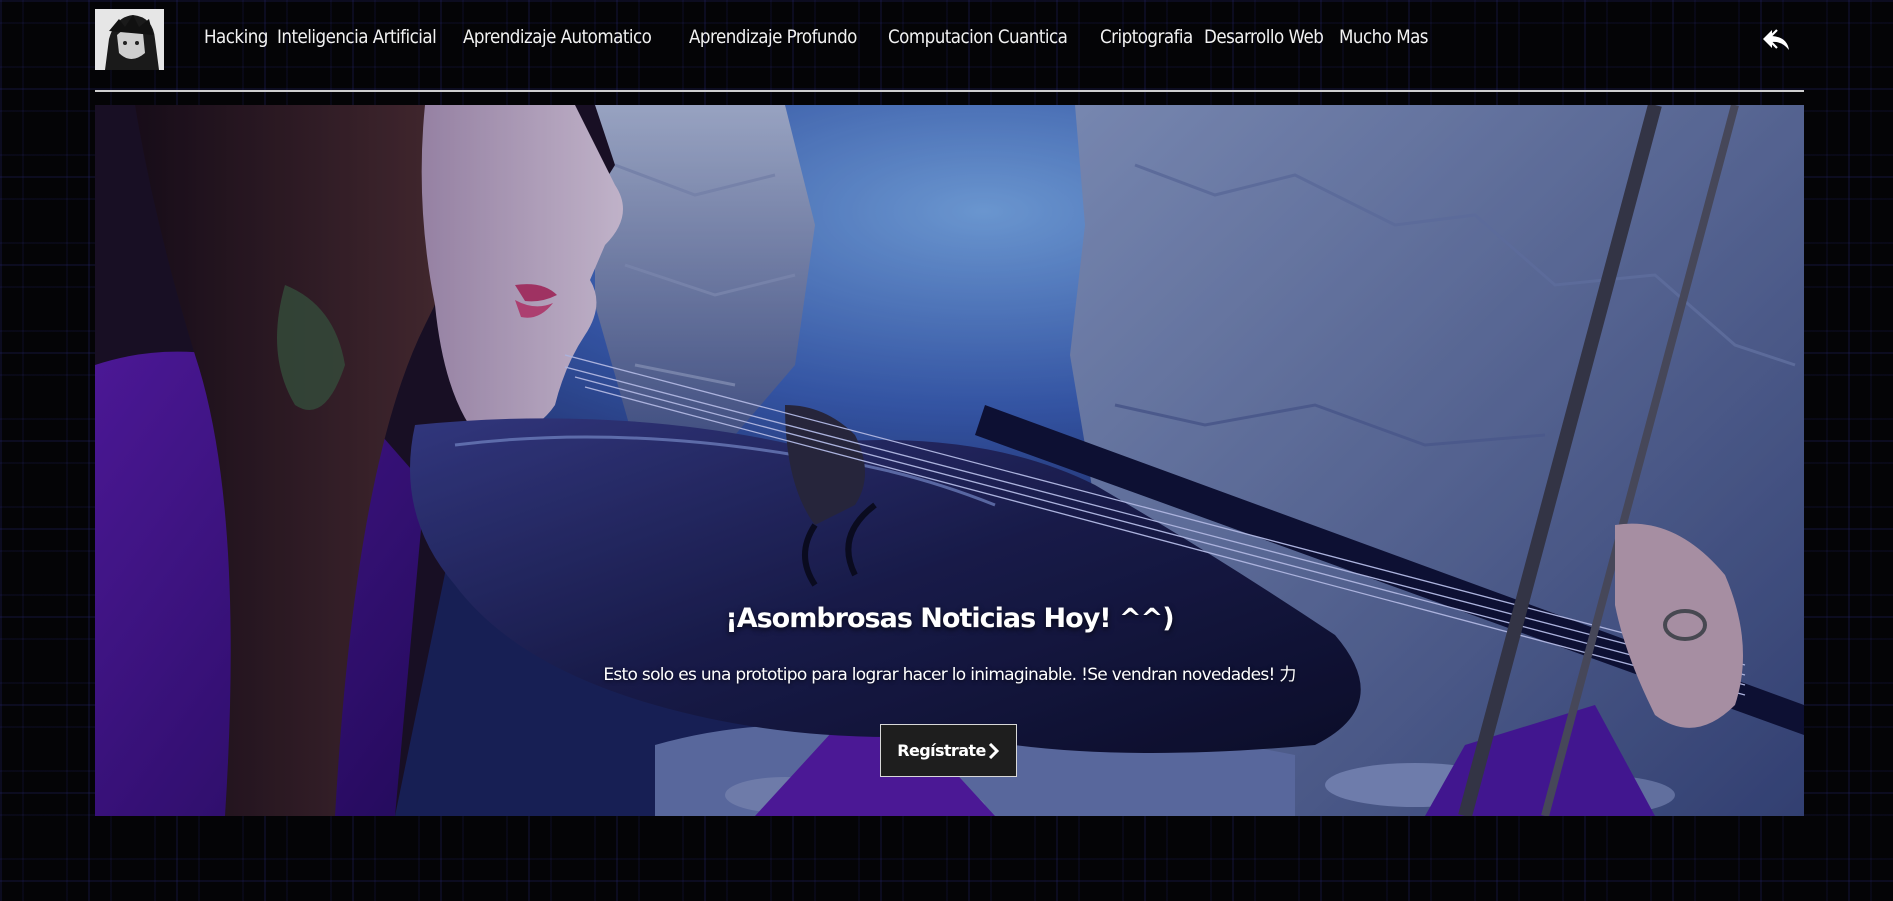 The height and width of the screenshot is (901, 1893). Describe the element at coordinates (993, 750) in the screenshot. I see `chevron-right-icon` at that location.